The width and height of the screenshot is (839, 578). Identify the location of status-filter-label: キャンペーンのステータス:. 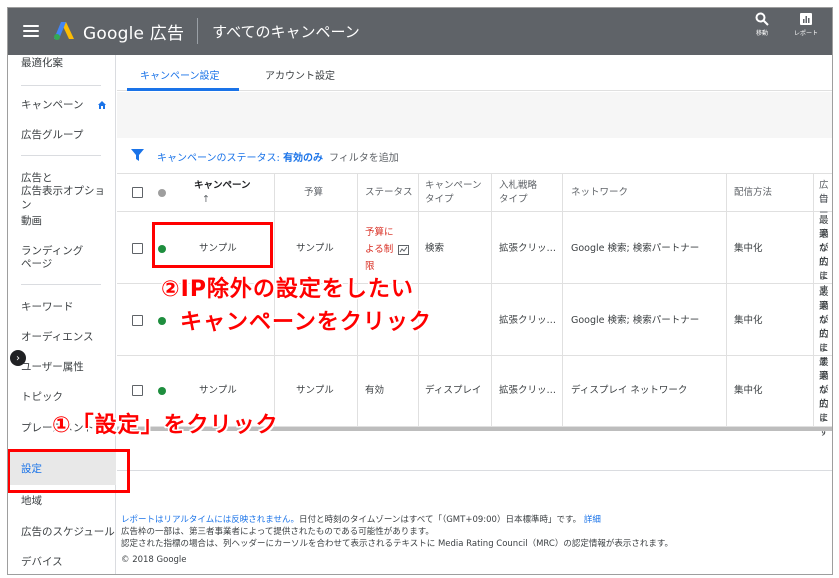
(220, 158).